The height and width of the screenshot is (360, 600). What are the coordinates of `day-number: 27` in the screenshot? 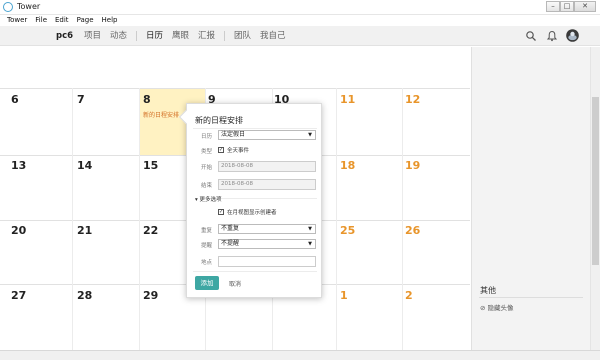 It's located at (19, 295).